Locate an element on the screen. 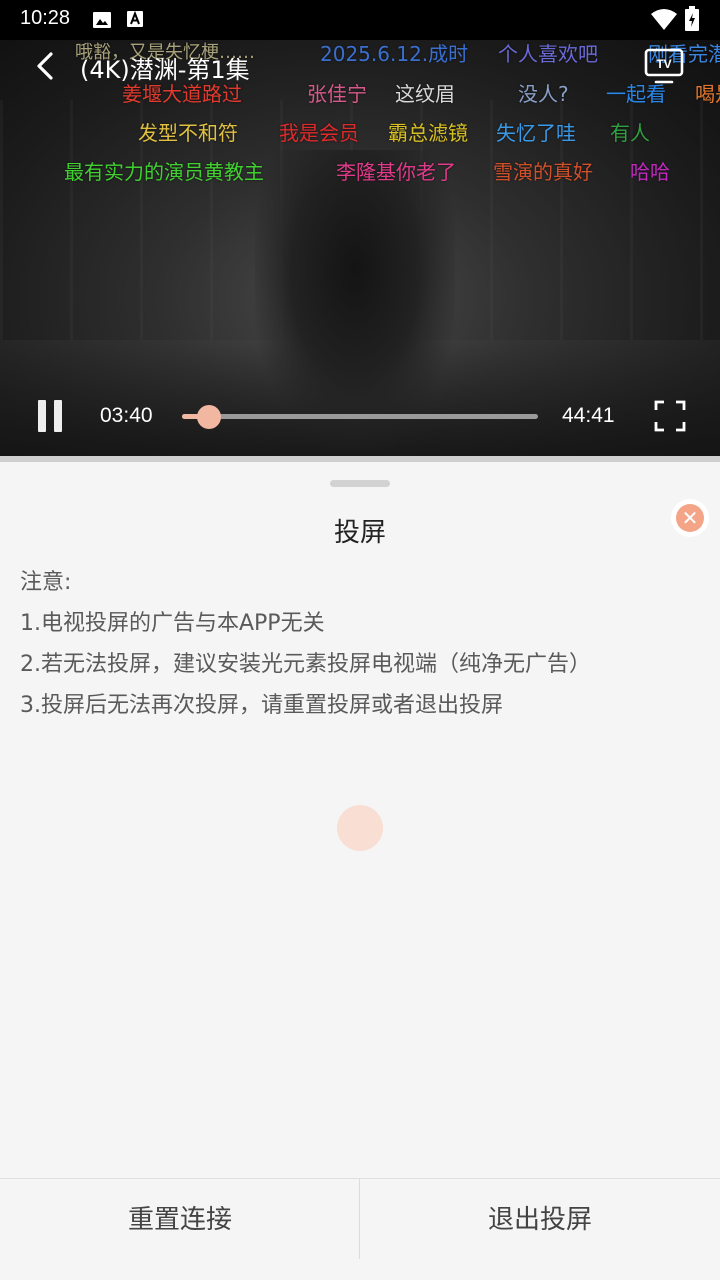 Image resolution: width=720 pixels, height=1280 pixels. chevron-left-icon is located at coordinates (46, 66).